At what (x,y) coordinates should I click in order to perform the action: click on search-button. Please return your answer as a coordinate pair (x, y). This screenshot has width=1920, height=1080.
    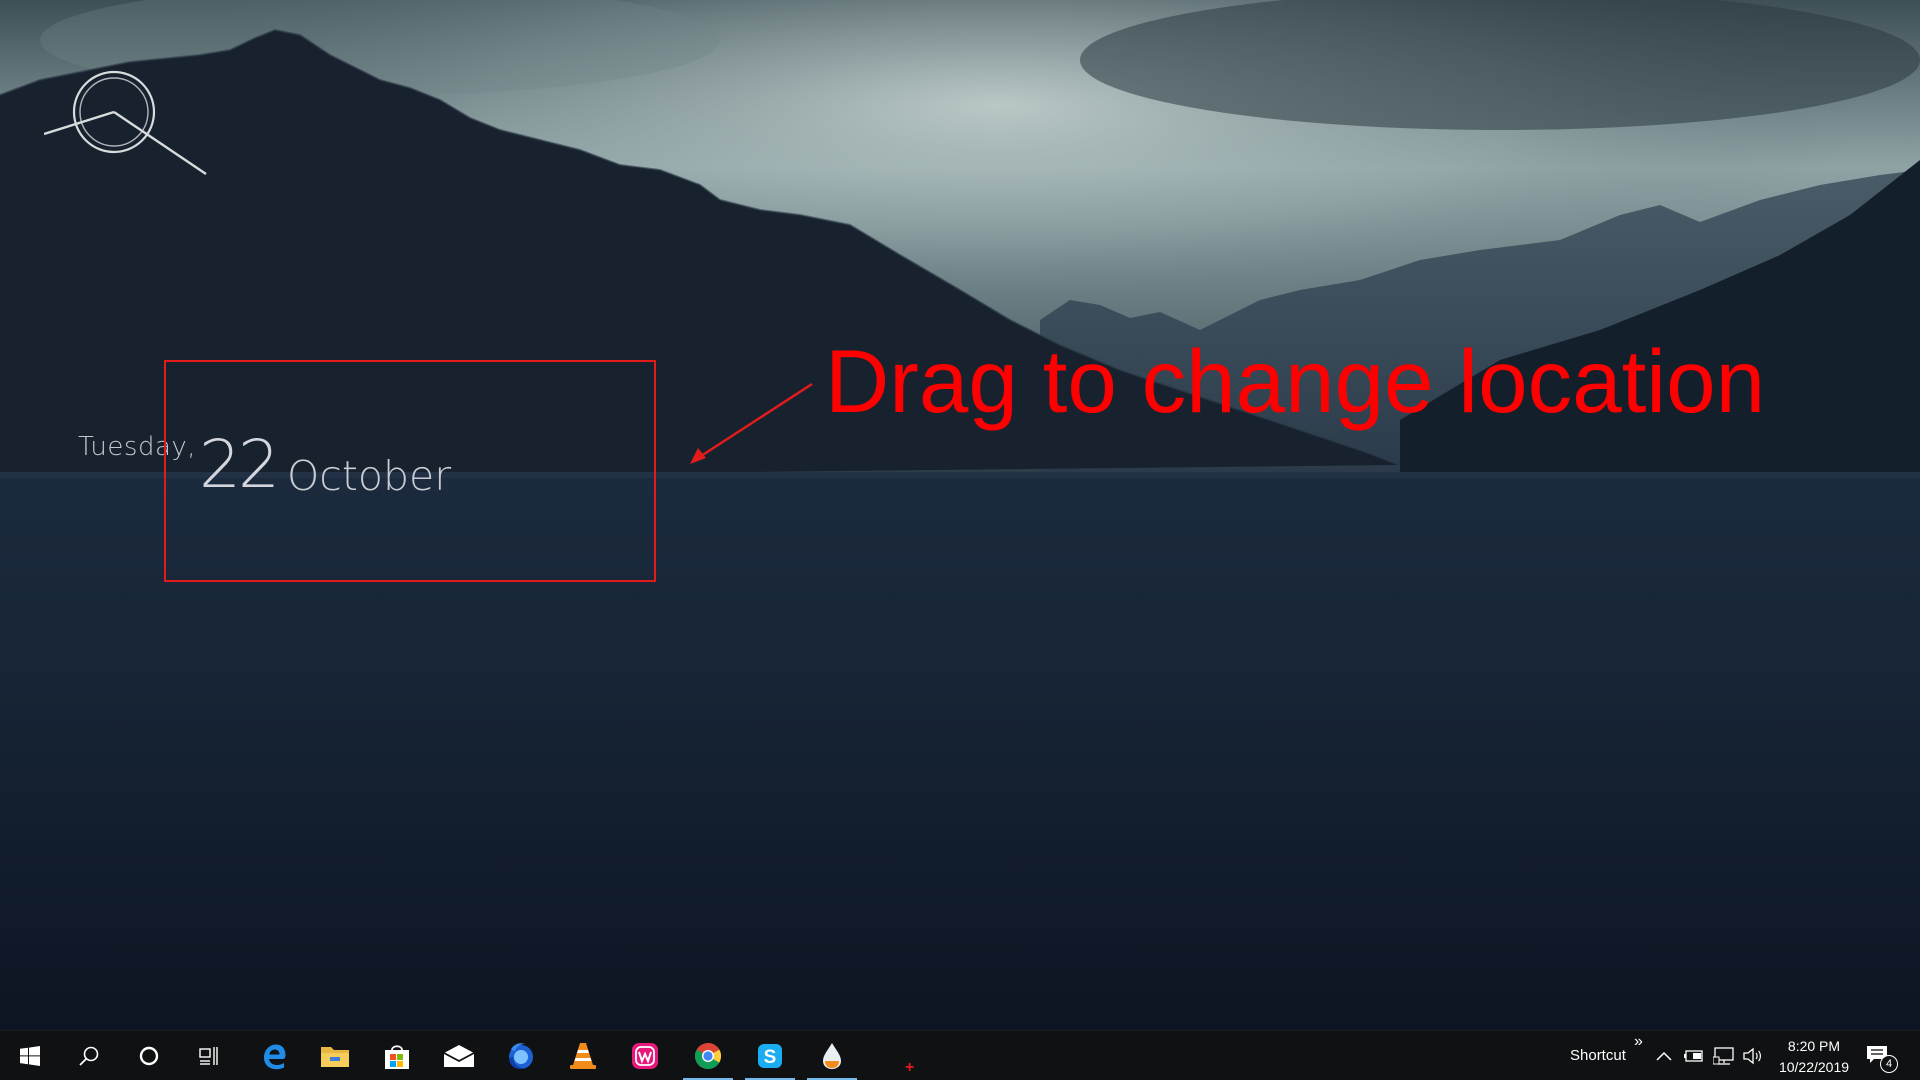
    Looking at the image, I should click on (89, 1055).